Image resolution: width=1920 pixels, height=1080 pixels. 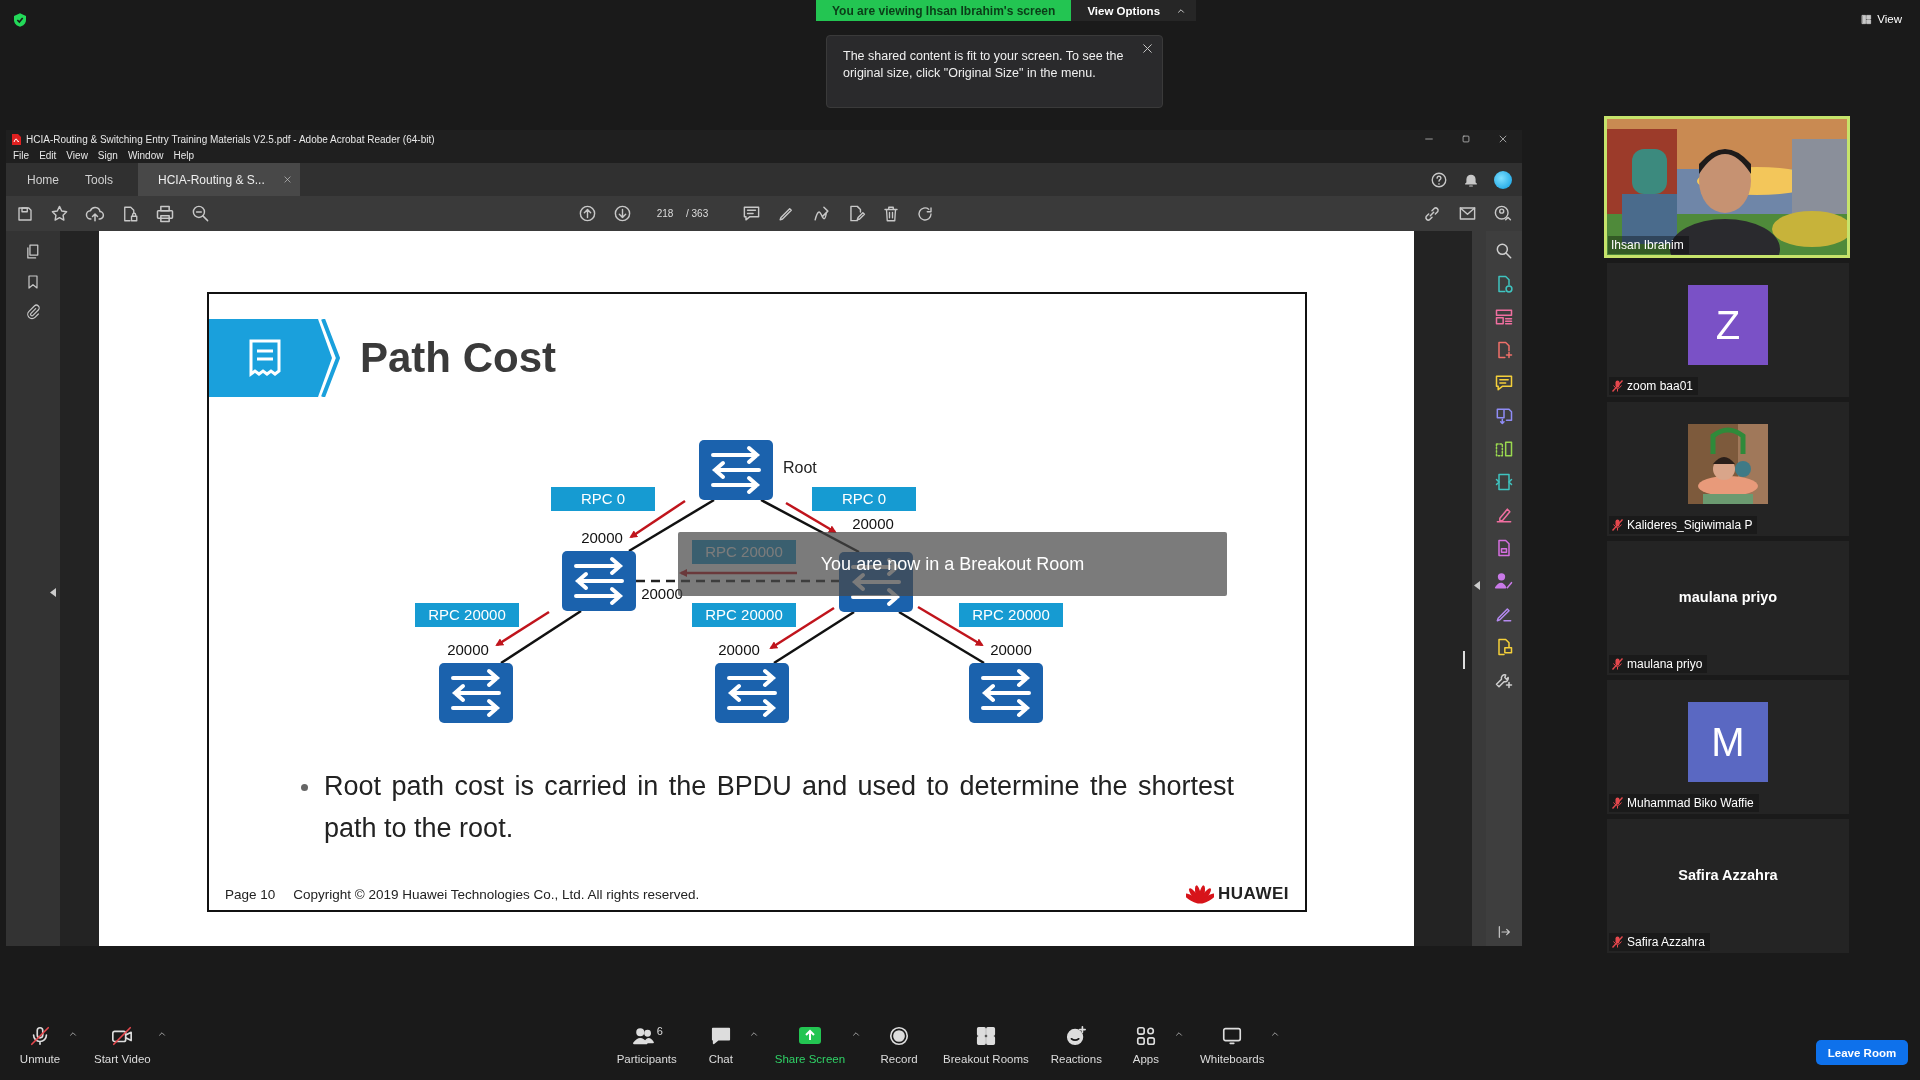 What do you see at coordinates (899, 1036) in the screenshot?
I see `record-icon` at bounding box center [899, 1036].